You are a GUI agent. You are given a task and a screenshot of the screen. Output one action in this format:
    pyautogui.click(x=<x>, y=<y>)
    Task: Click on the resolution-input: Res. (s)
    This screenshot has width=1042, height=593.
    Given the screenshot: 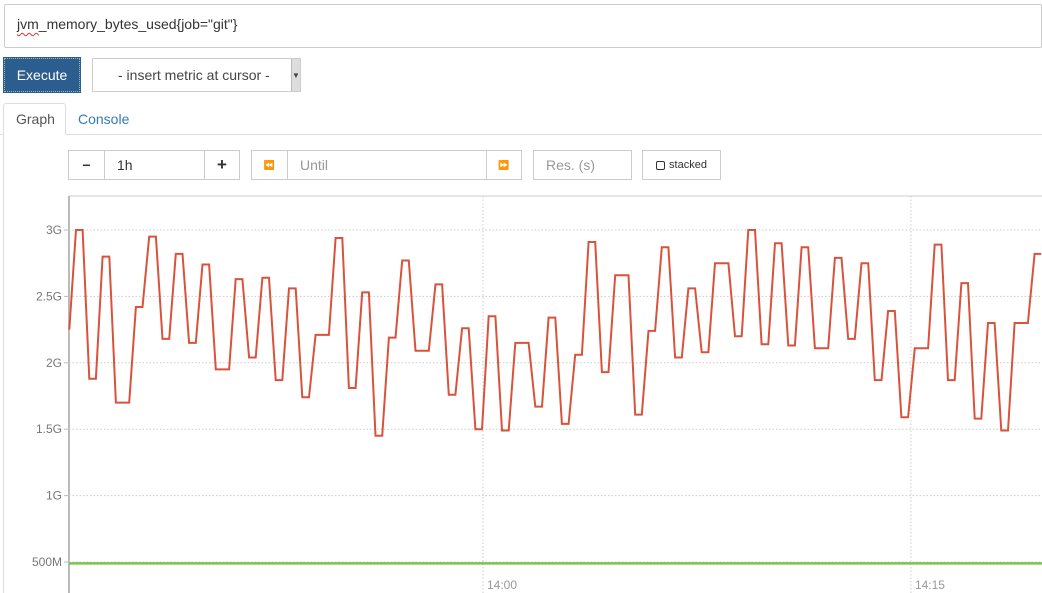 What is the action you would take?
    pyautogui.click(x=582, y=165)
    